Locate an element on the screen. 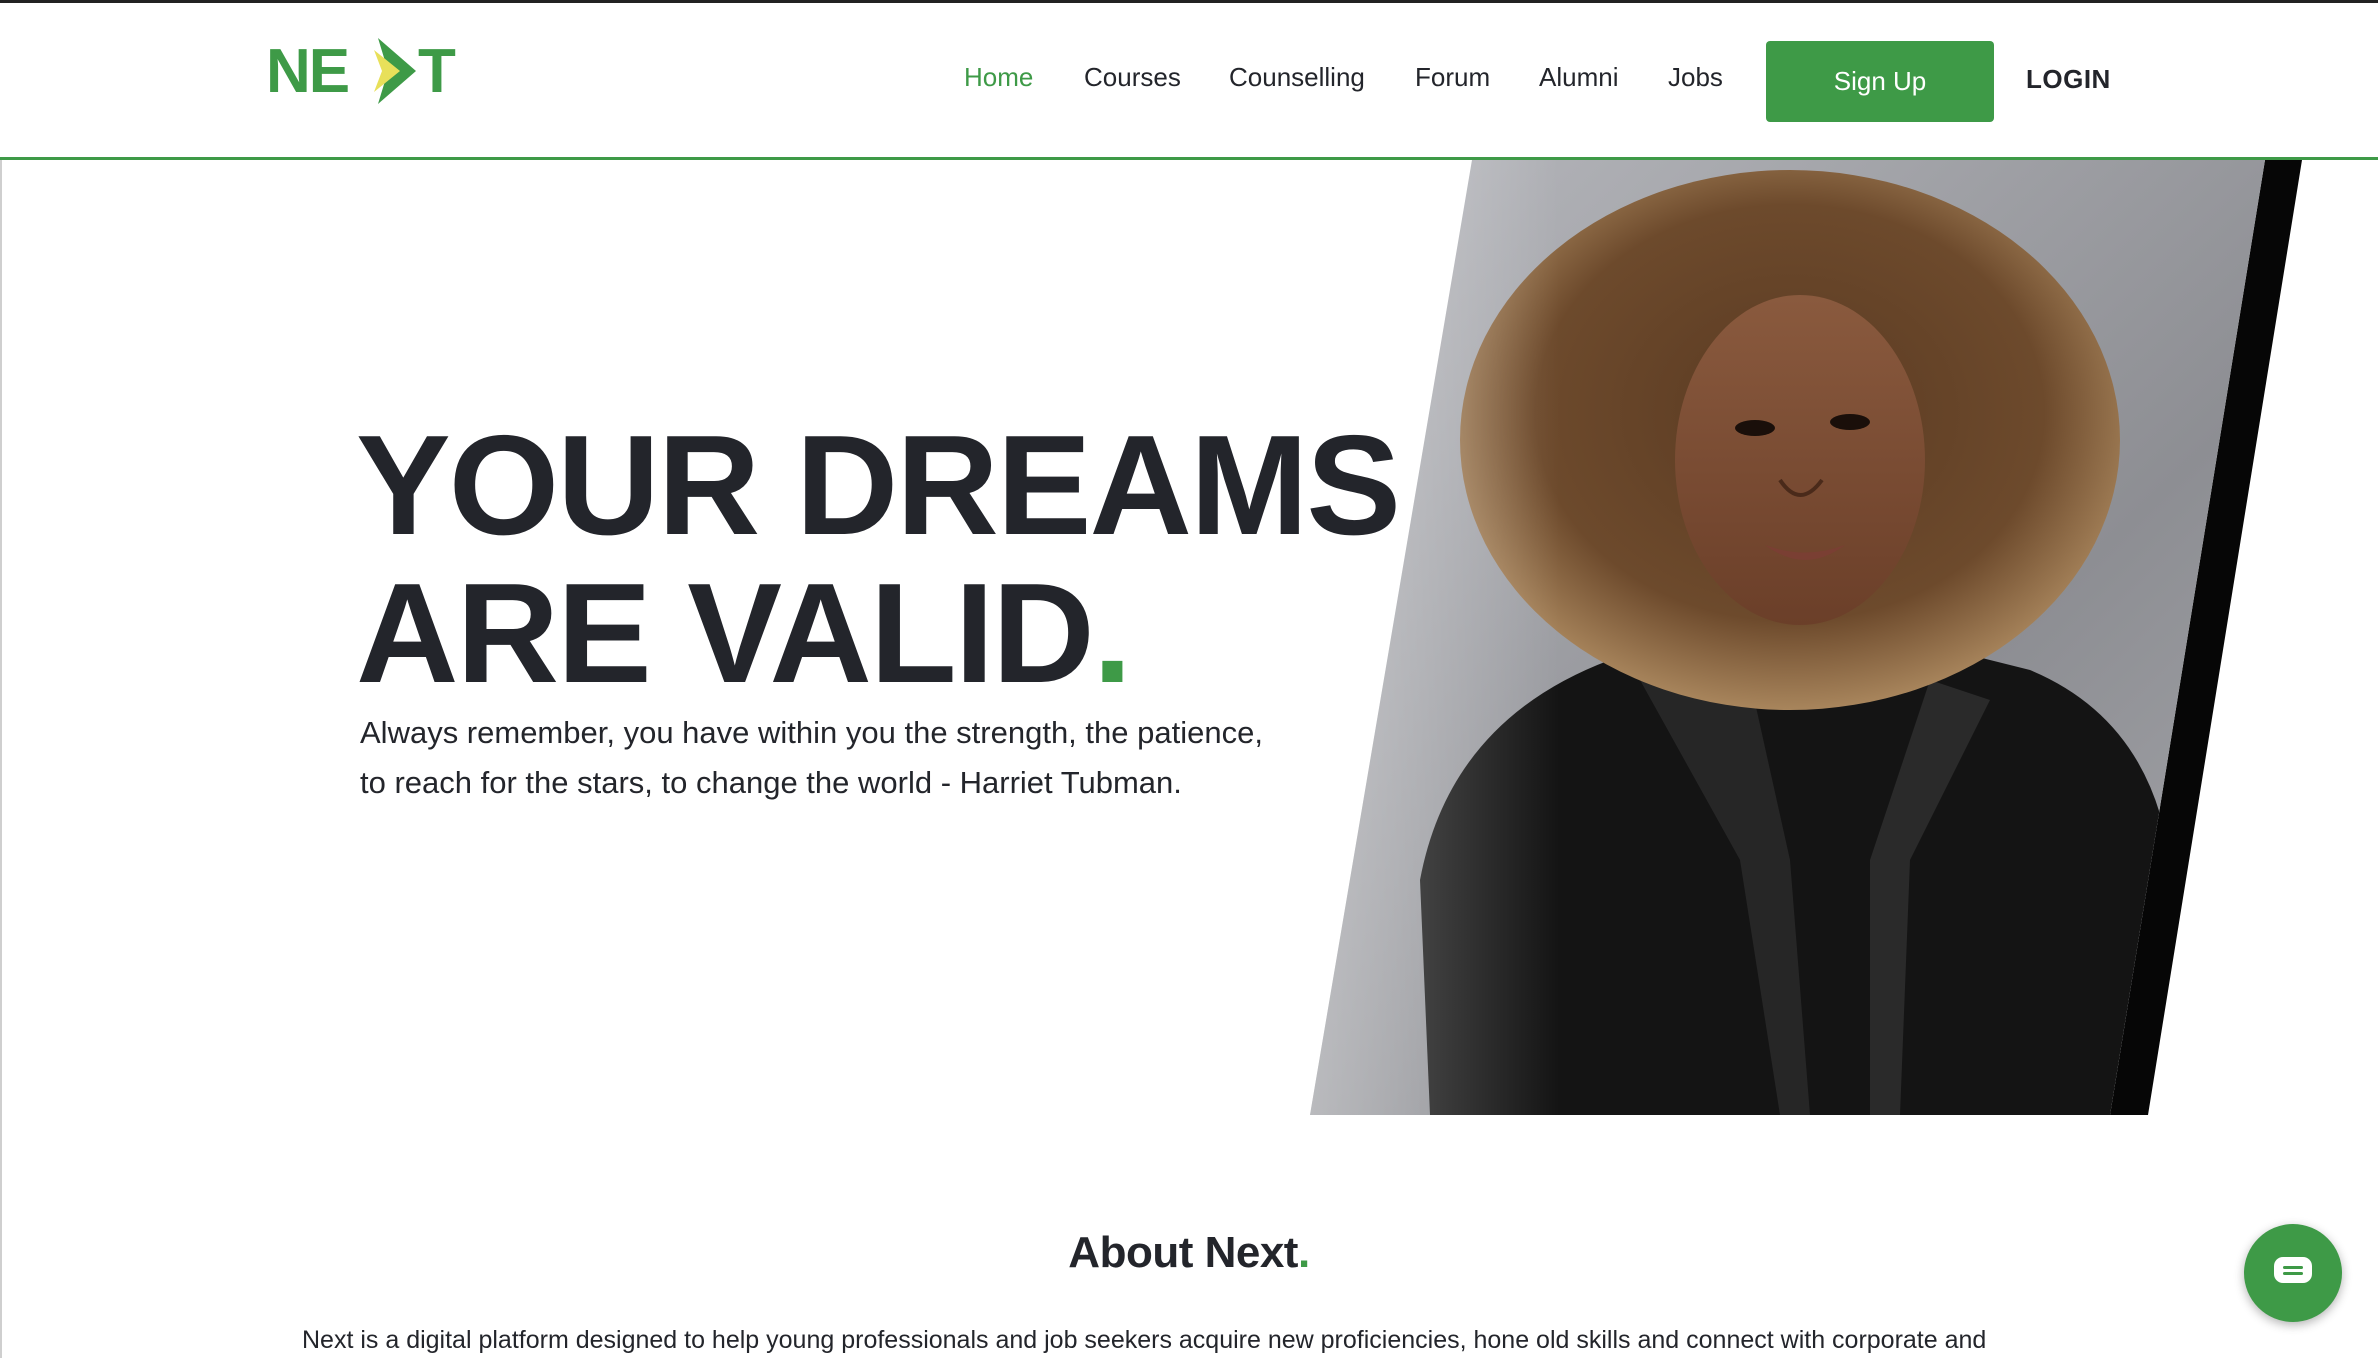  window-top-edge is located at coordinates (1189, 1).